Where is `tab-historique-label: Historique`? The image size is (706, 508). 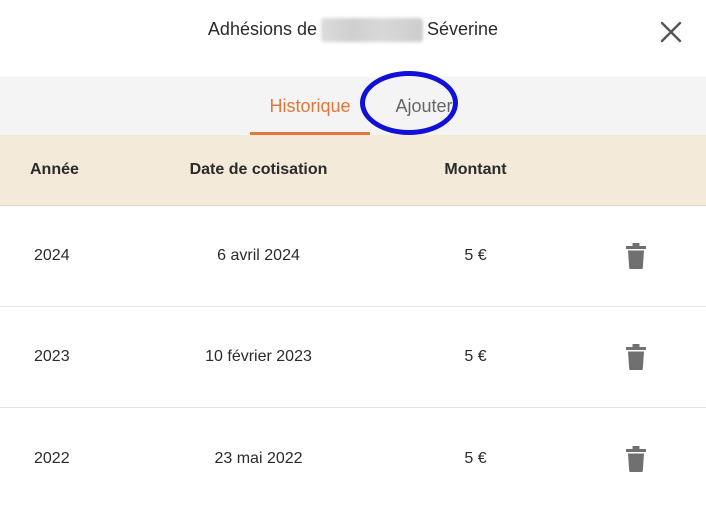 tab-historique-label: Historique is located at coordinates (310, 105).